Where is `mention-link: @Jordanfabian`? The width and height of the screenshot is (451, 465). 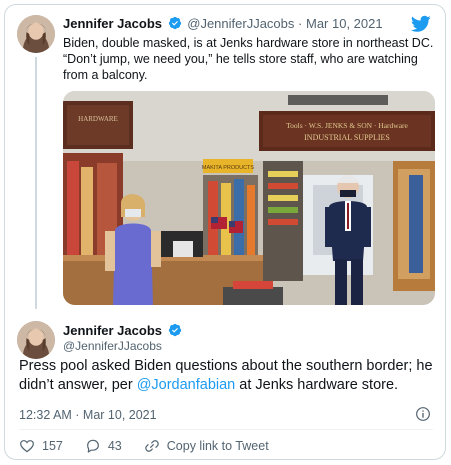 mention-link: @Jordanfabian is located at coordinates (186, 385).